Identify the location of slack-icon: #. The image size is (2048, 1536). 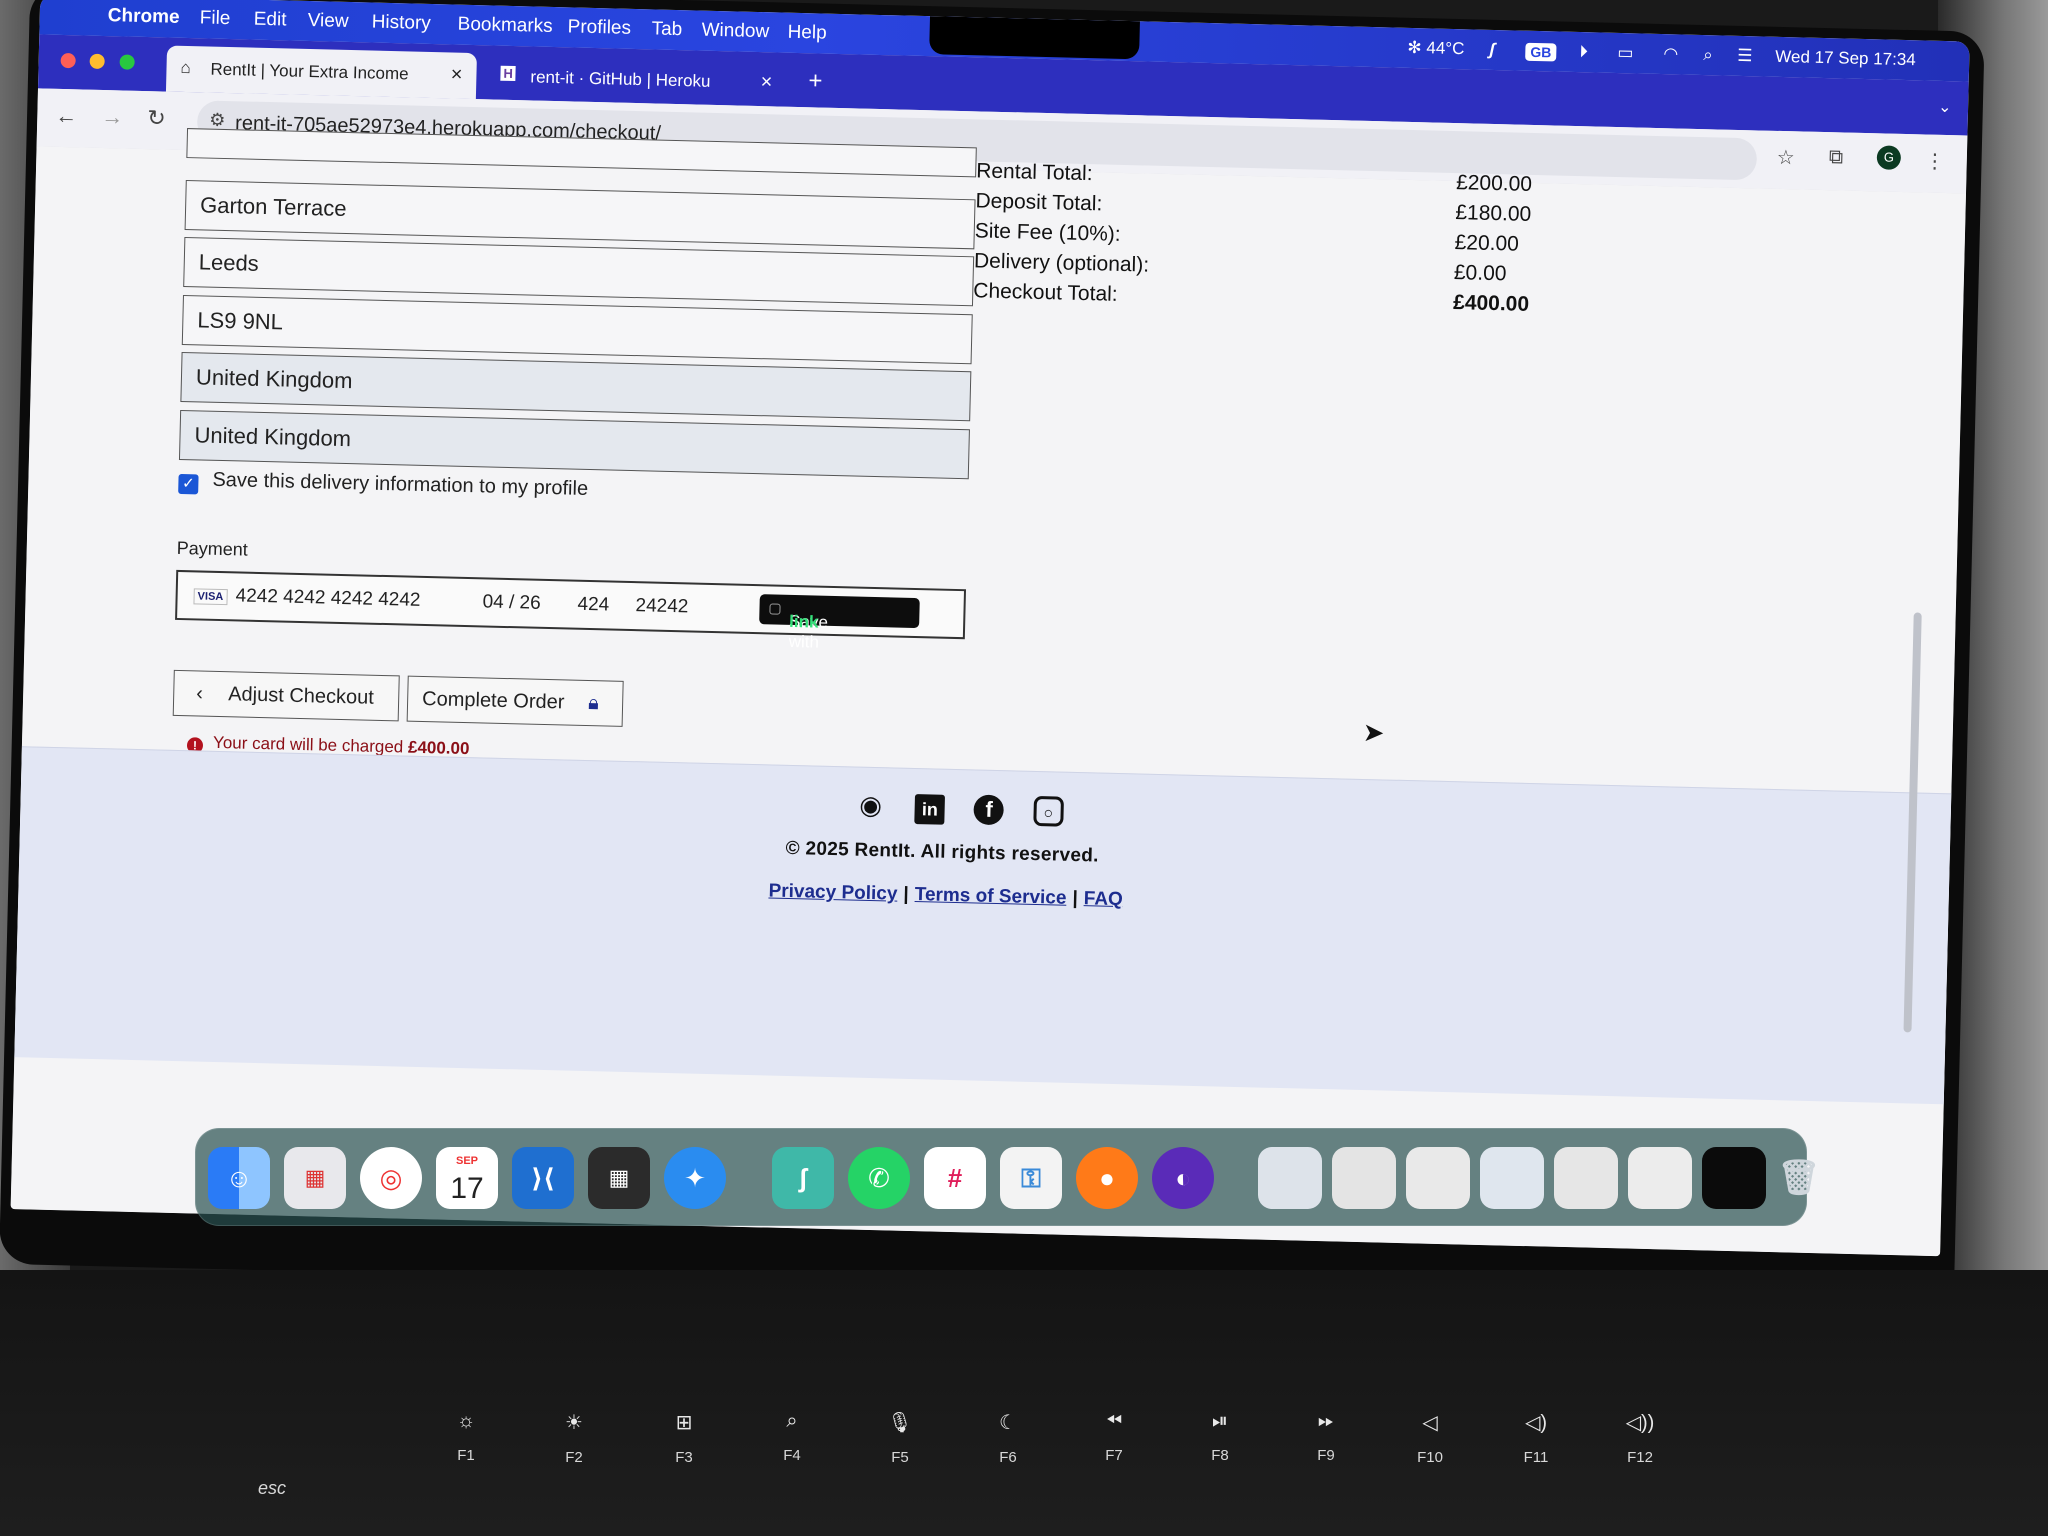
(955, 1178).